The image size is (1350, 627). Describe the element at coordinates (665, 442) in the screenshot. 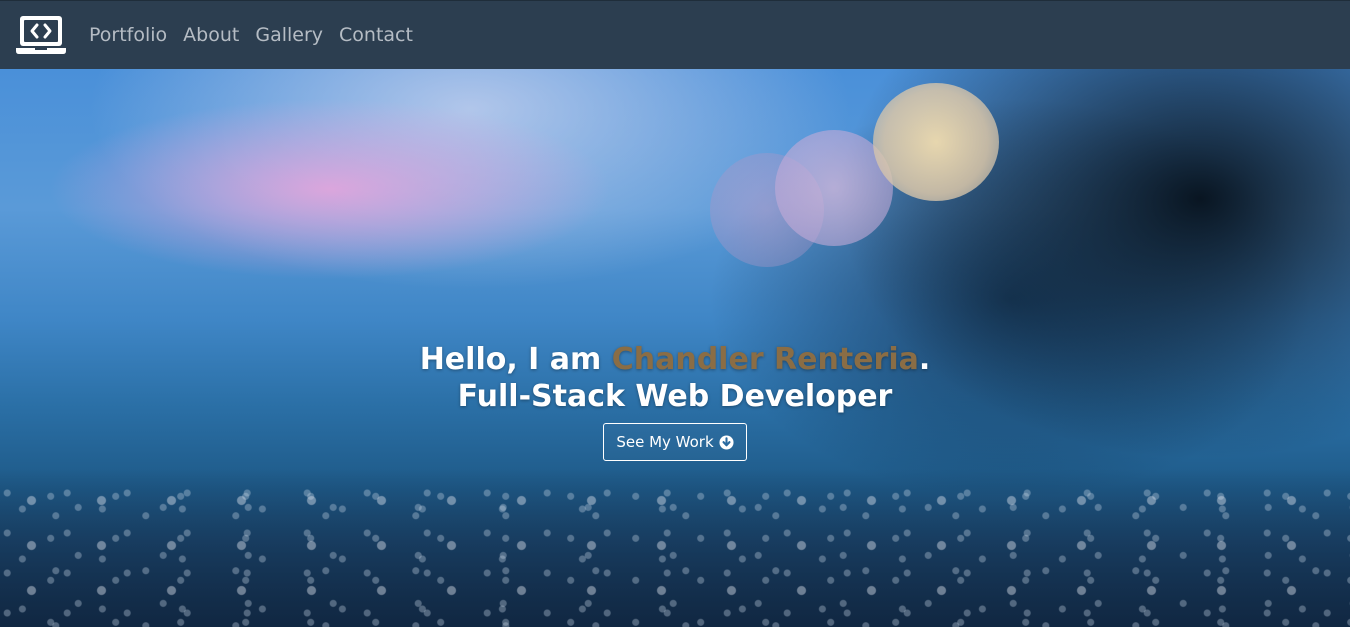

I see `cta-label: See My Work` at that location.